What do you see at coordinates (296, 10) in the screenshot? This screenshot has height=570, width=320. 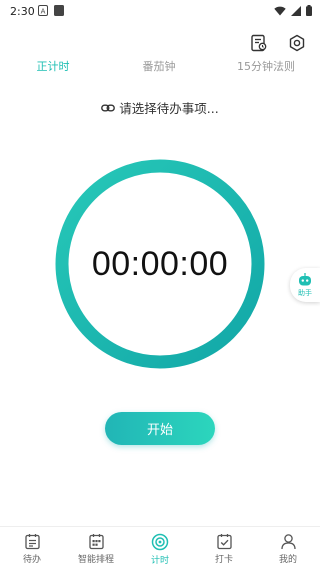 I see `cellular-signal-icon` at bounding box center [296, 10].